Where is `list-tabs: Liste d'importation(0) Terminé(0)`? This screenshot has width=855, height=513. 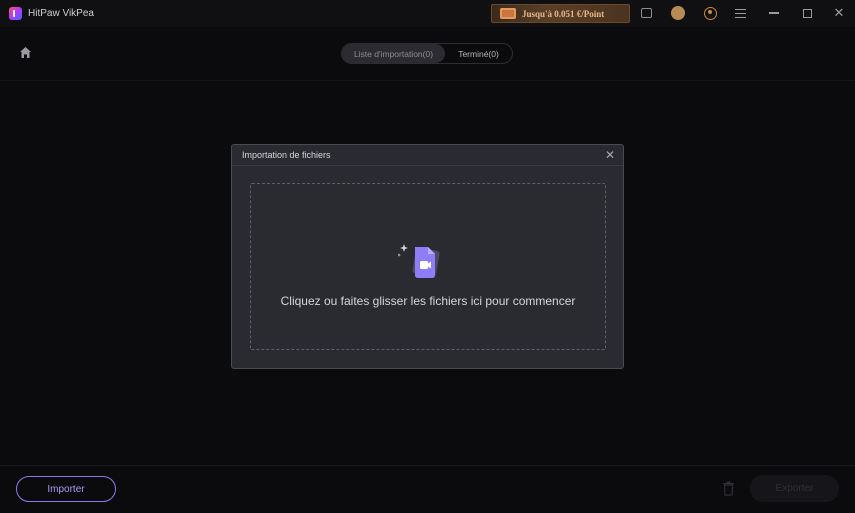
list-tabs: Liste d'importation(0) Terminé(0) is located at coordinates (427, 53).